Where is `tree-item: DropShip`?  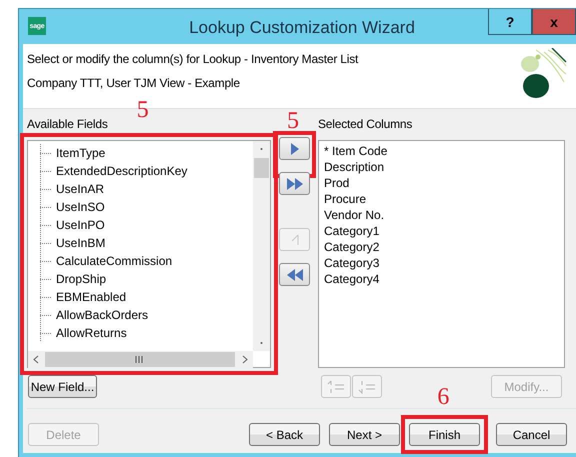 tree-item: DropShip is located at coordinates (81, 279).